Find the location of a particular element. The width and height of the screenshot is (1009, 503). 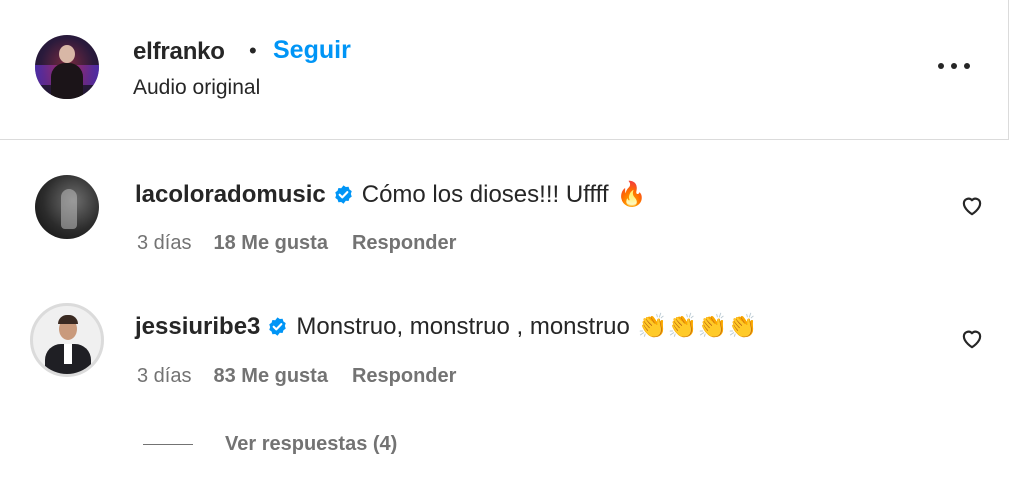

clapping-hands-emoji: 👏👏👏👏 is located at coordinates (697, 326).